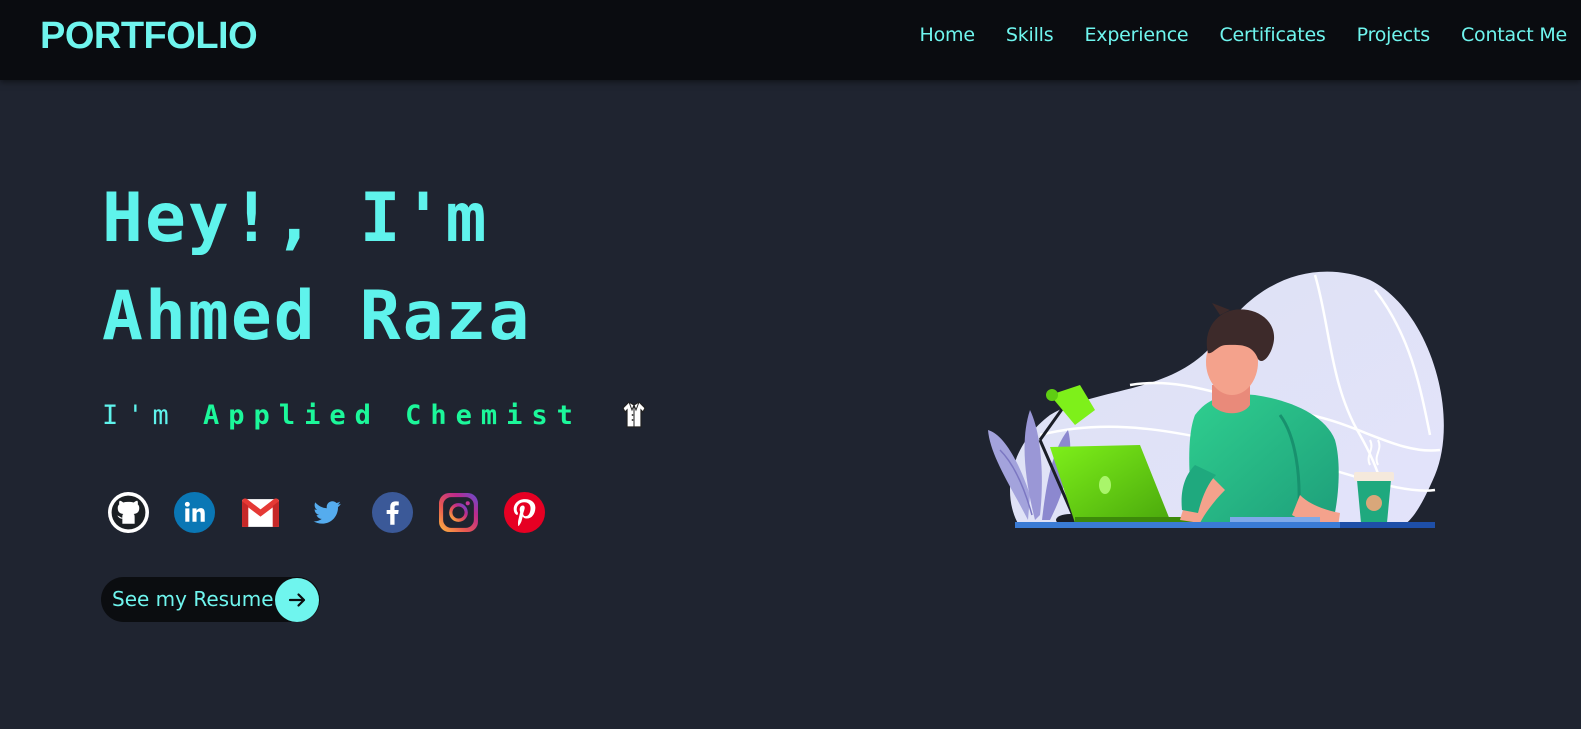 The height and width of the screenshot is (729, 1581). I want to click on twitter-icon, so click(326, 512).